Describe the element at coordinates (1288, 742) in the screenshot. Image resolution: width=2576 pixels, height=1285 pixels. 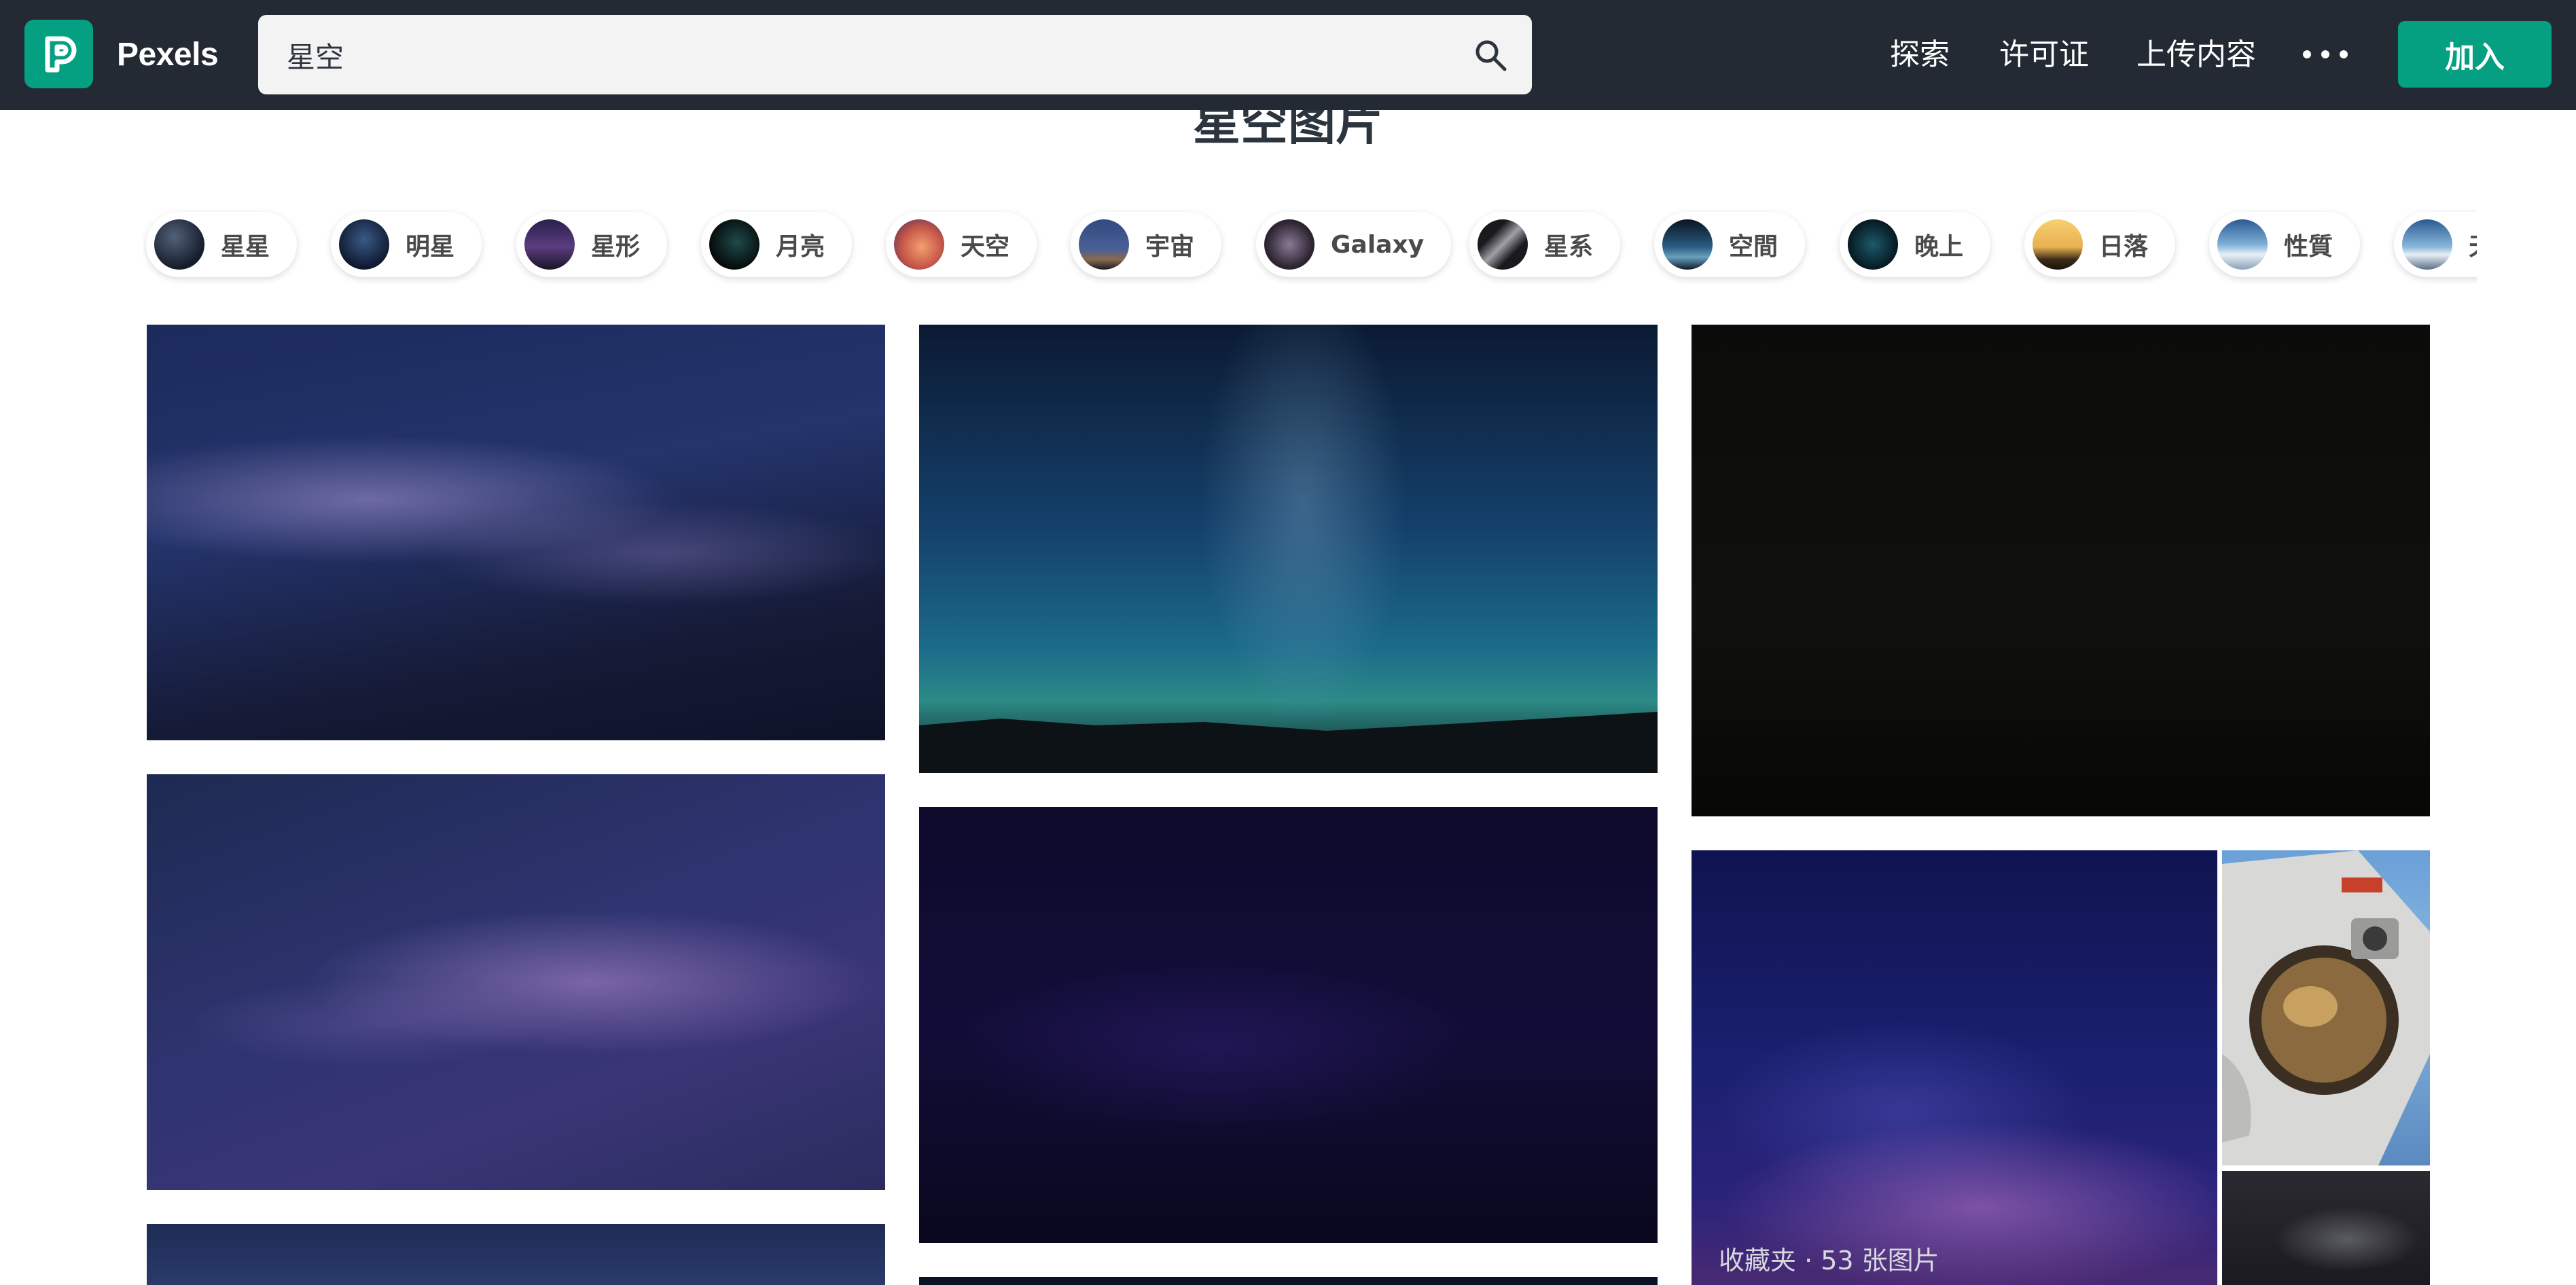
I see `horizon-silhouette` at that location.